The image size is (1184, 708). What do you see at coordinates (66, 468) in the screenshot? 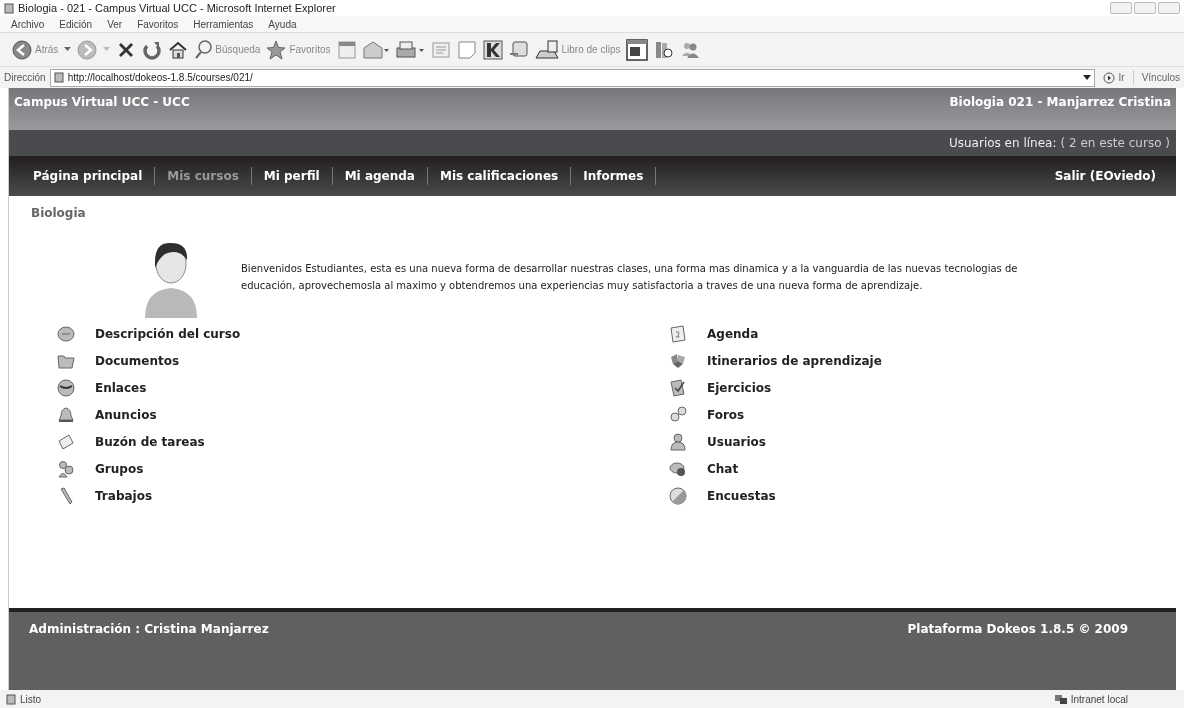
I see `group-icon` at bounding box center [66, 468].